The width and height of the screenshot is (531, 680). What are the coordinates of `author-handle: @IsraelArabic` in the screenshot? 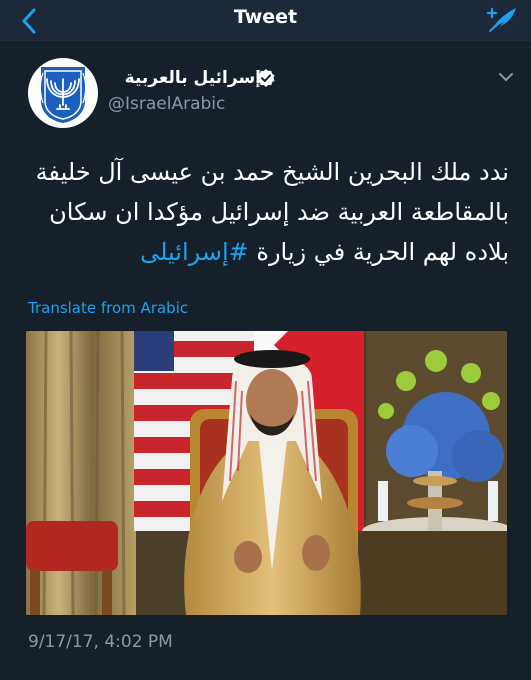 It's located at (166, 104).